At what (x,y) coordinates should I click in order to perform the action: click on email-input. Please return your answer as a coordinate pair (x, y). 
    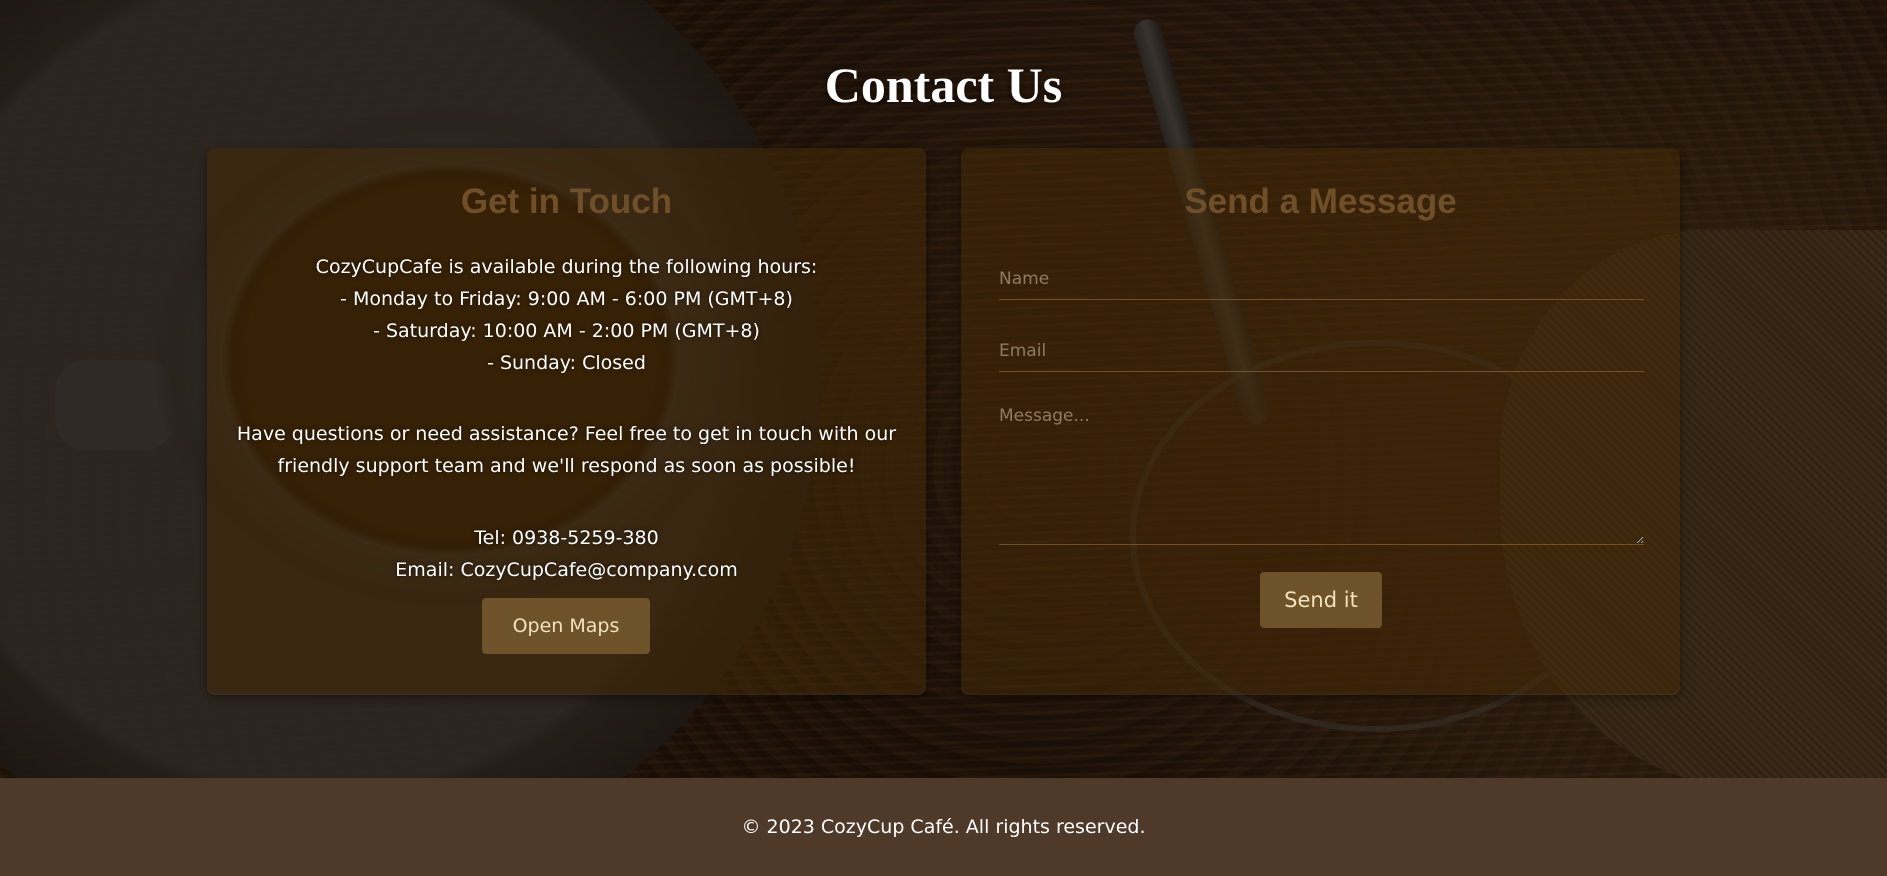
    Looking at the image, I should click on (1321, 351).